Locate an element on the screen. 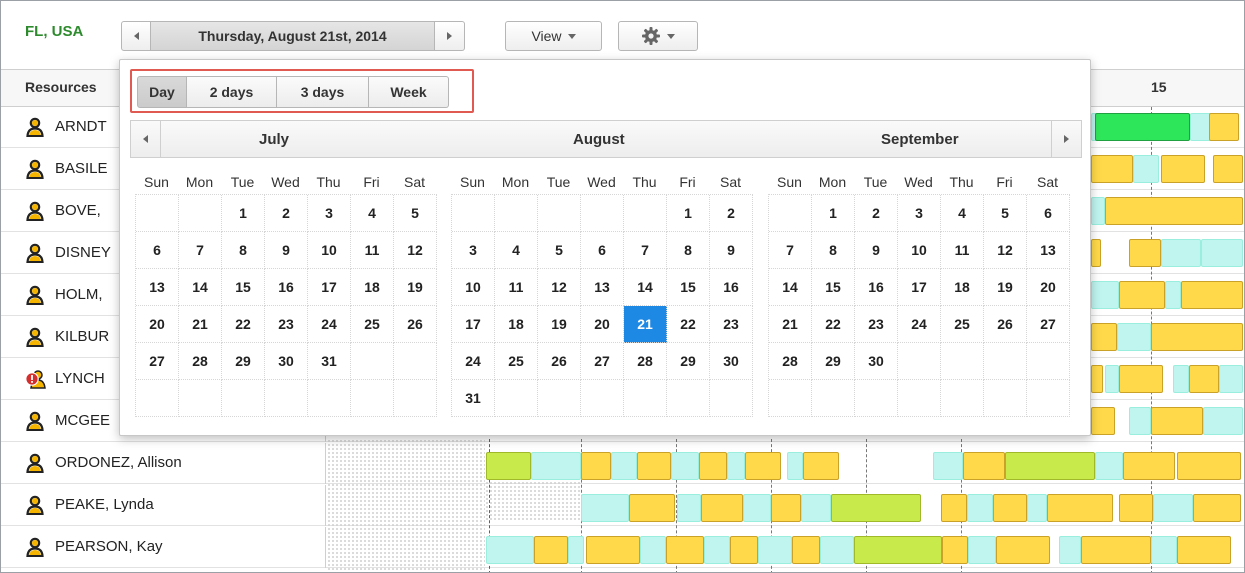 This screenshot has width=1245, height=573. previous-month-button is located at coordinates (146, 139).